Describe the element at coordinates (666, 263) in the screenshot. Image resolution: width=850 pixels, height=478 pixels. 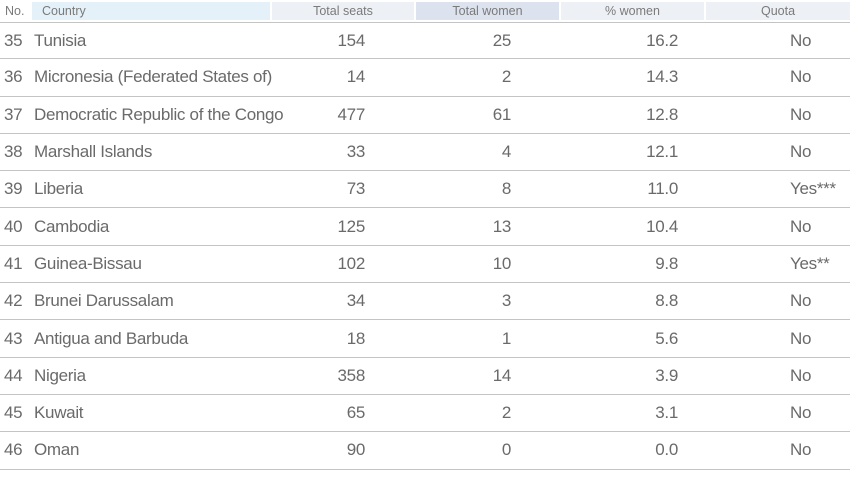
I see `row-pct-women: 9.8` at that location.